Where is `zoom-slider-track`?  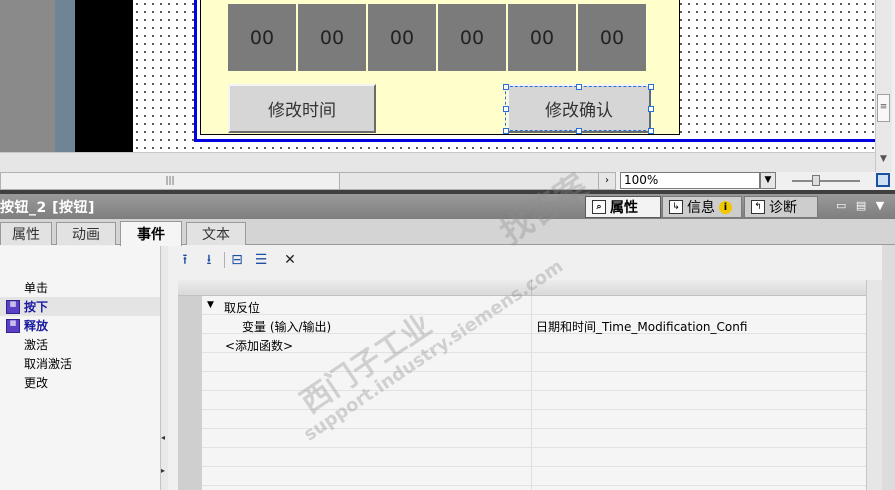
zoom-slider-track is located at coordinates (826, 181).